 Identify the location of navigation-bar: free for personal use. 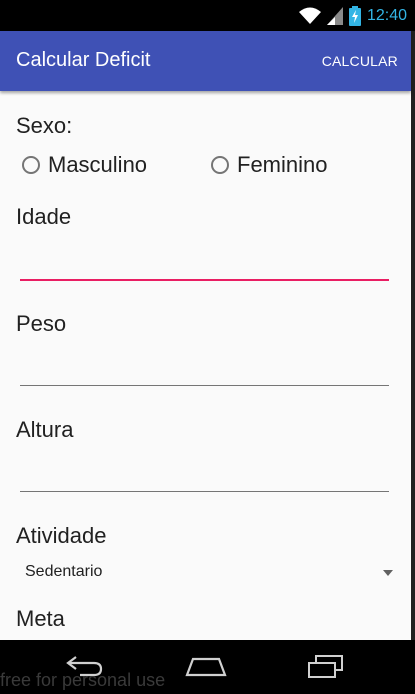
(207, 667).